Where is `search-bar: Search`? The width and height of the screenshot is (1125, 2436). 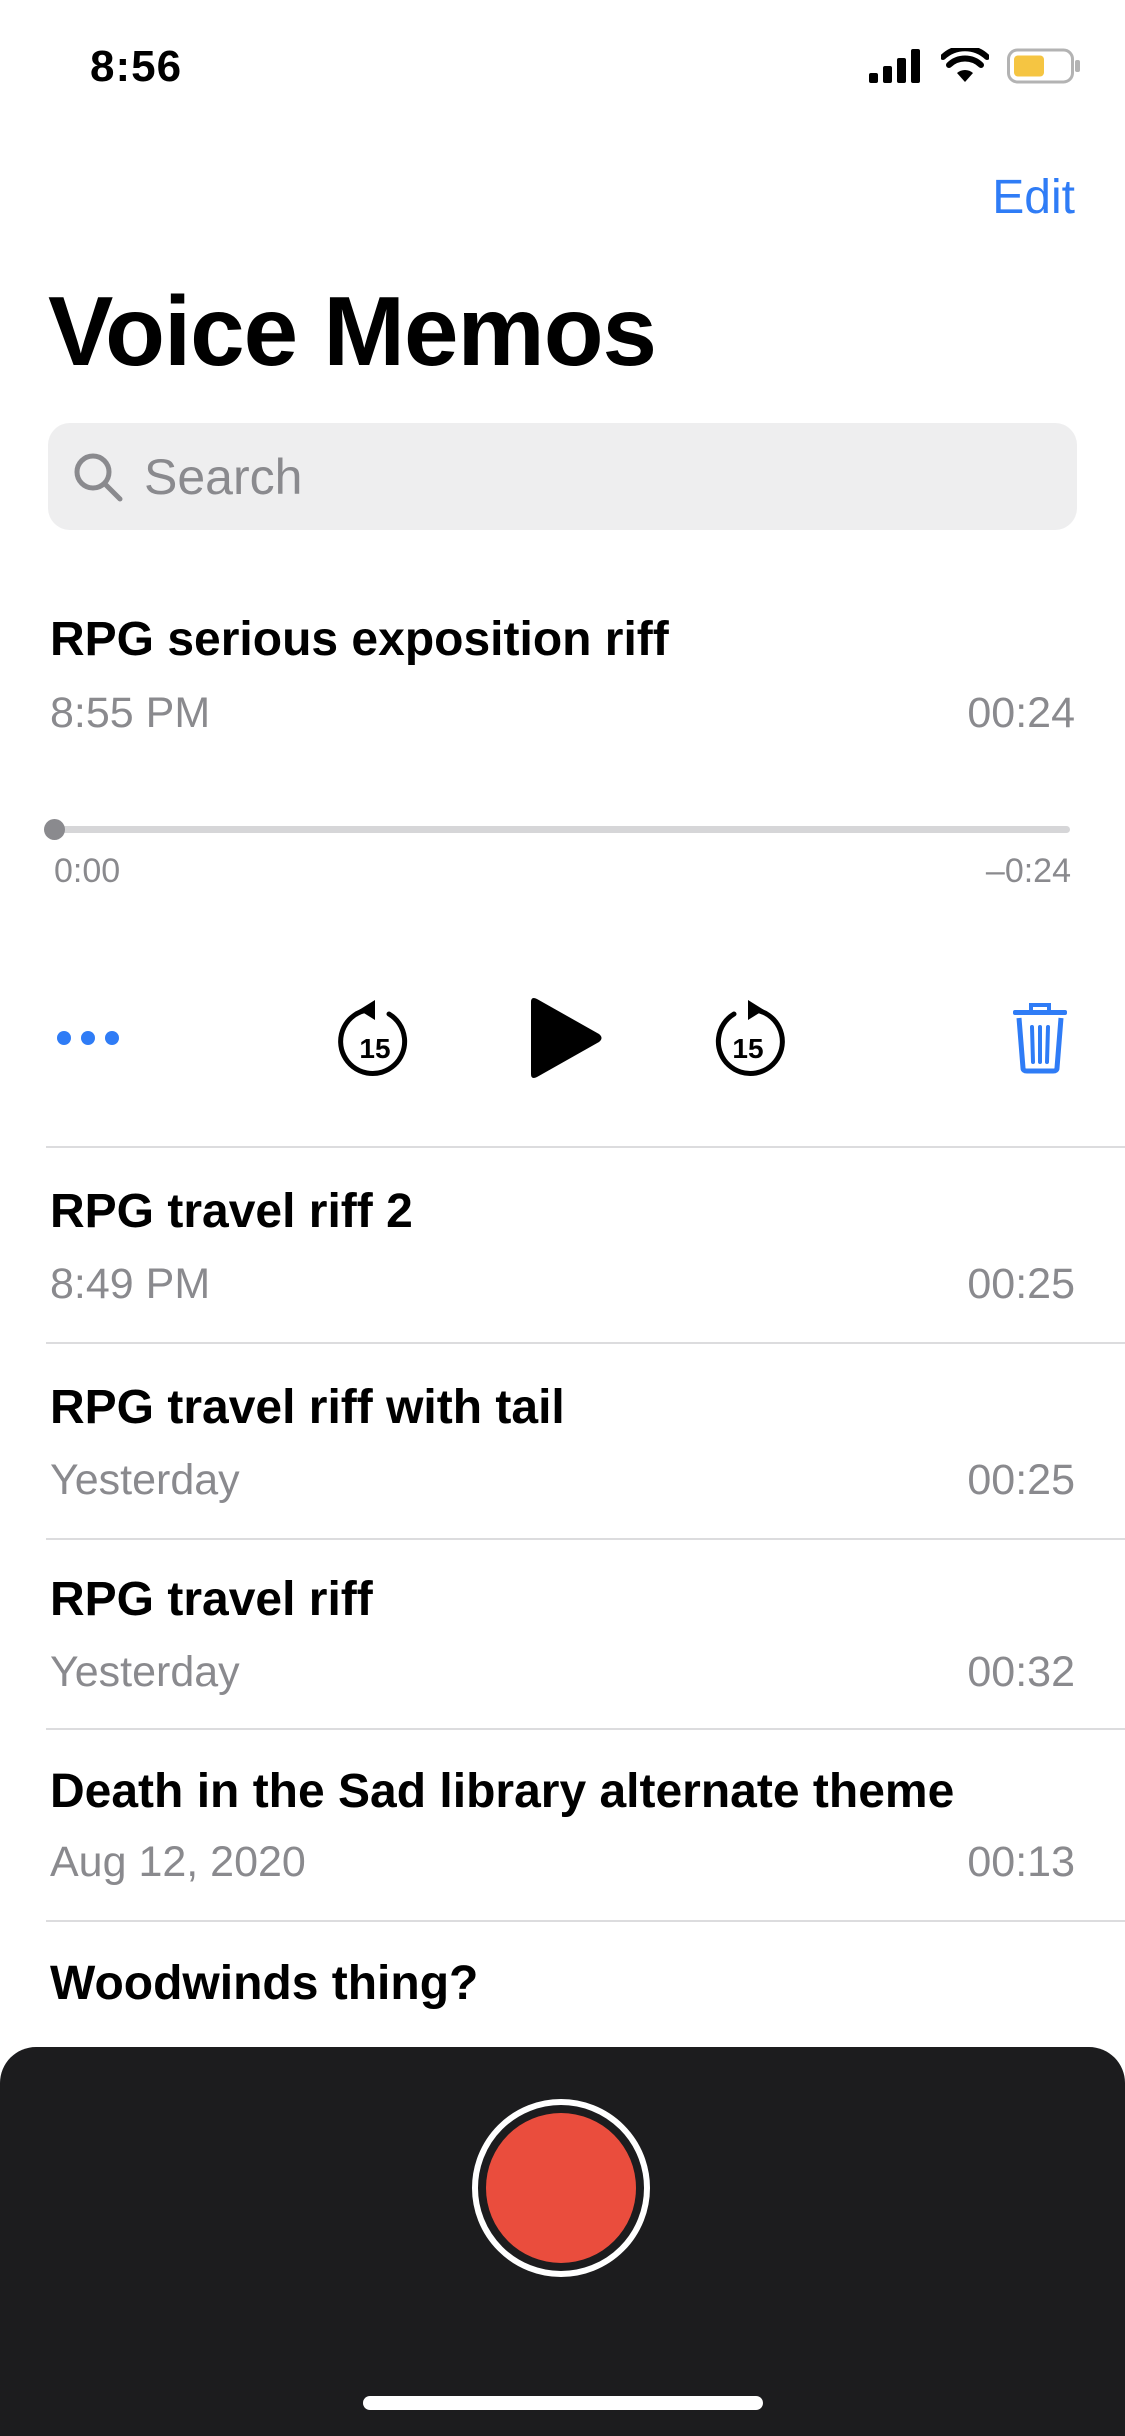
search-bar: Search is located at coordinates (562, 476).